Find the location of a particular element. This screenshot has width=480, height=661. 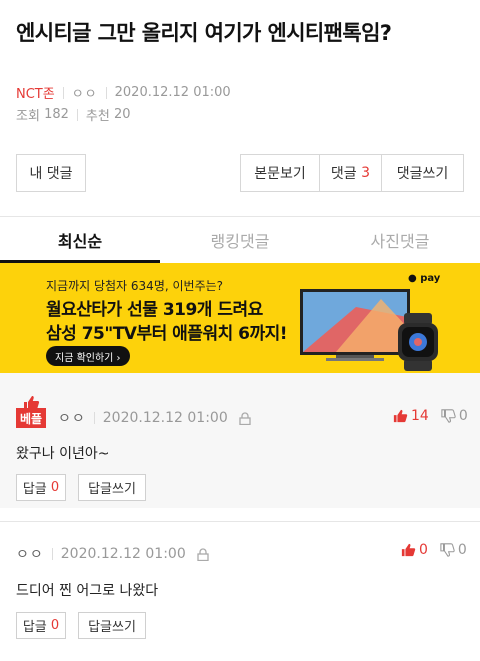

upvote-count: 0 is located at coordinates (423, 550).